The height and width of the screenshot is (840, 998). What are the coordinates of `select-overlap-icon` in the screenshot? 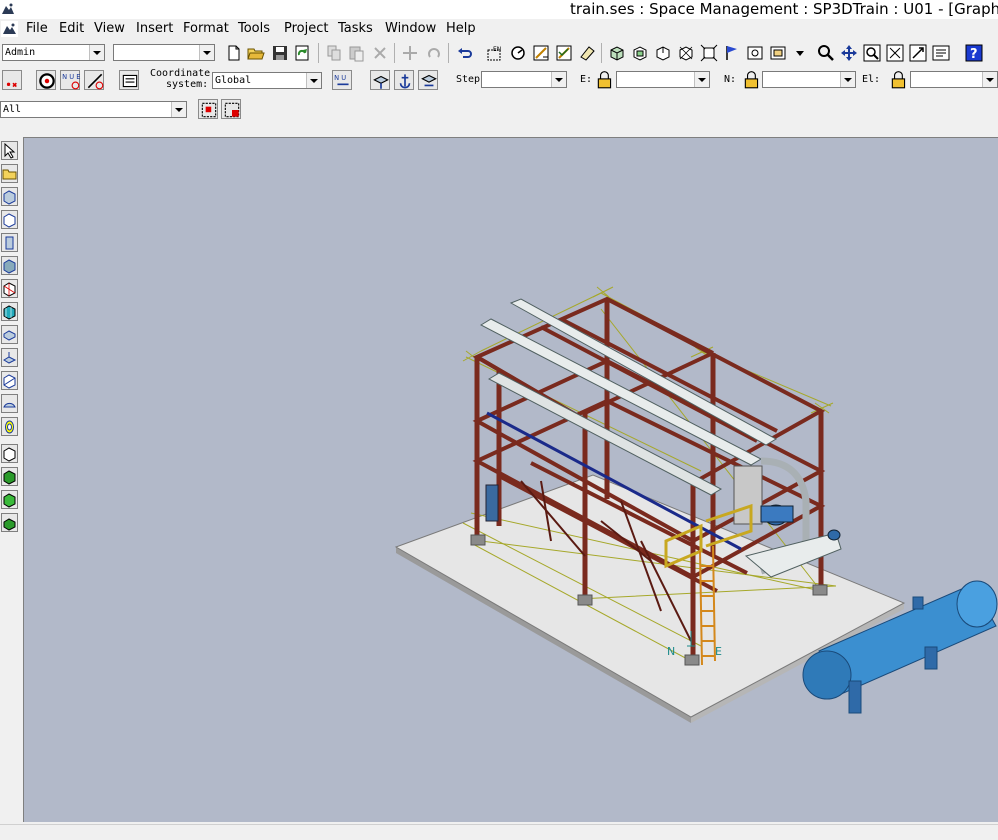 It's located at (231, 109).